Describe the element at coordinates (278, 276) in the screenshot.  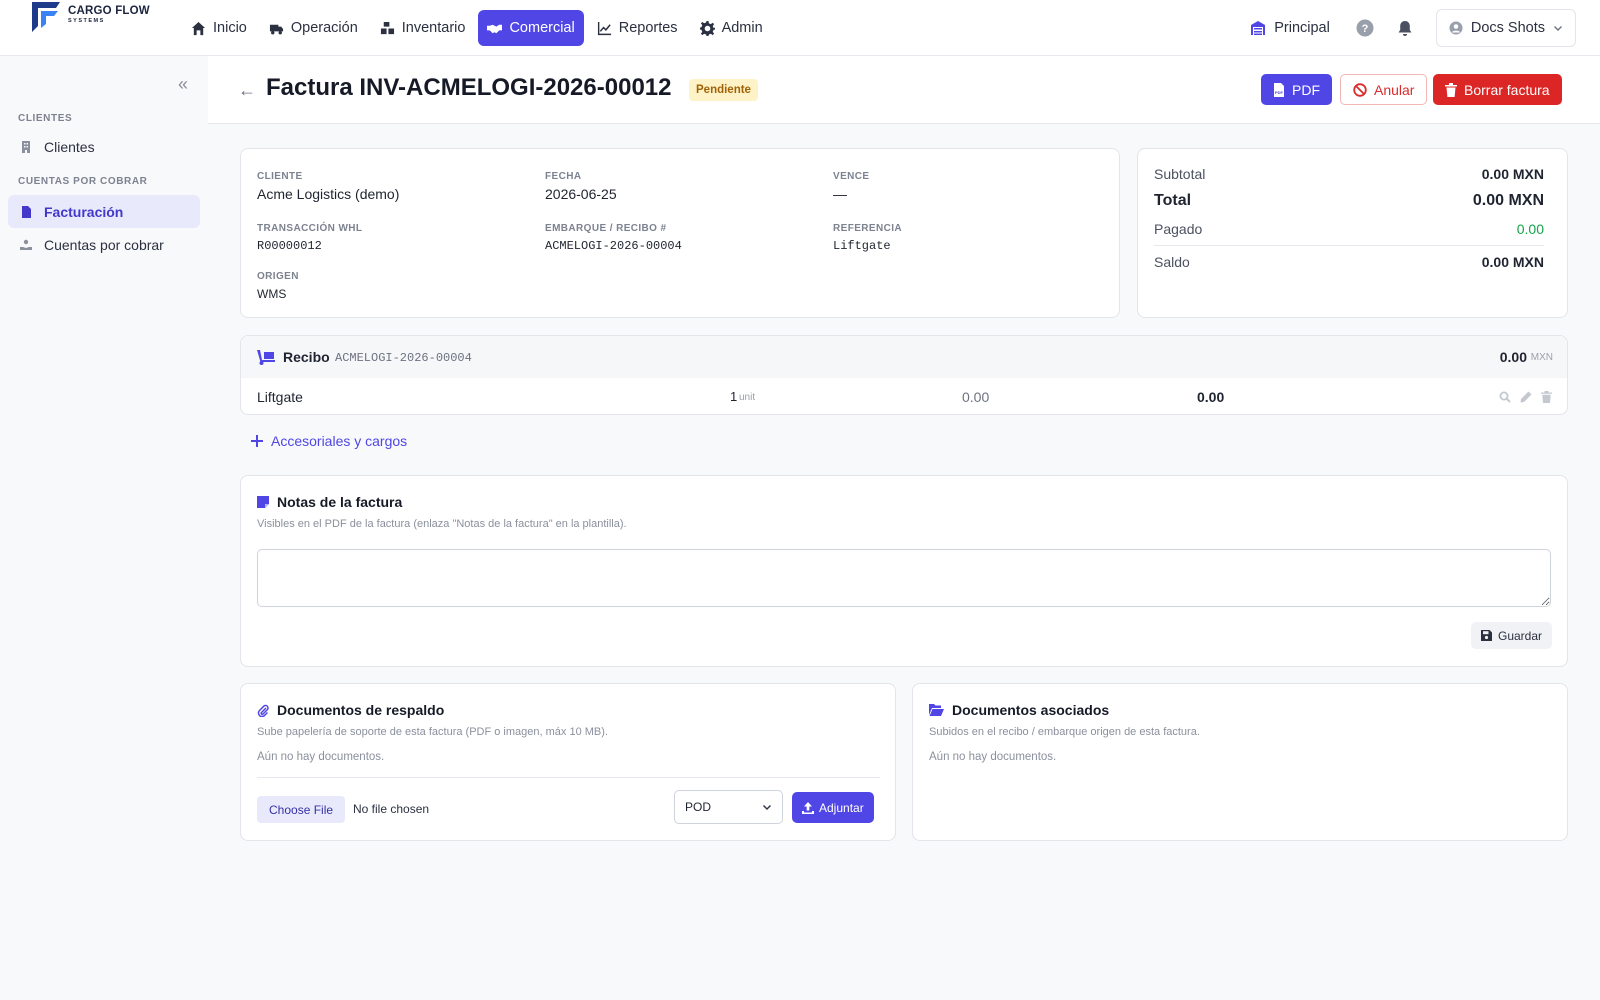
I see `origen-label: ORIGEN` at that location.